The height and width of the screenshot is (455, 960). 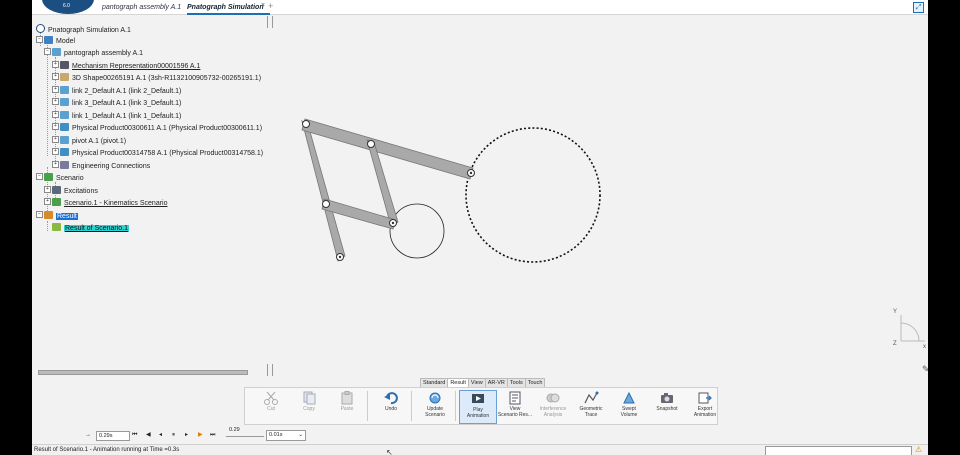 What do you see at coordinates (173, 435) in the screenshot?
I see `pause-button: ⏸` at bounding box center [173, 435].